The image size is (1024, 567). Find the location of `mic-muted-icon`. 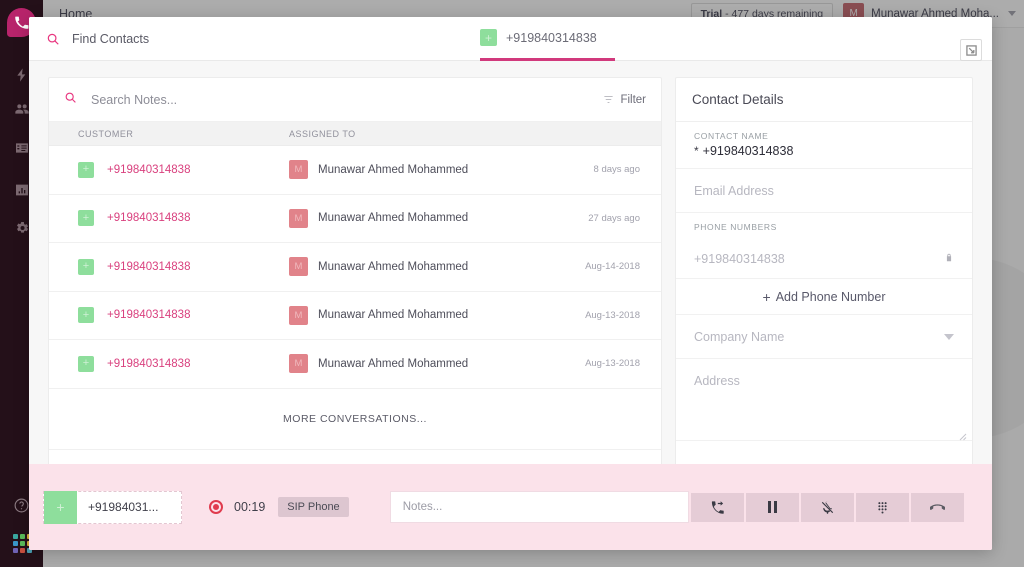

mic-muted-icon is located at coordinates (827, 507).